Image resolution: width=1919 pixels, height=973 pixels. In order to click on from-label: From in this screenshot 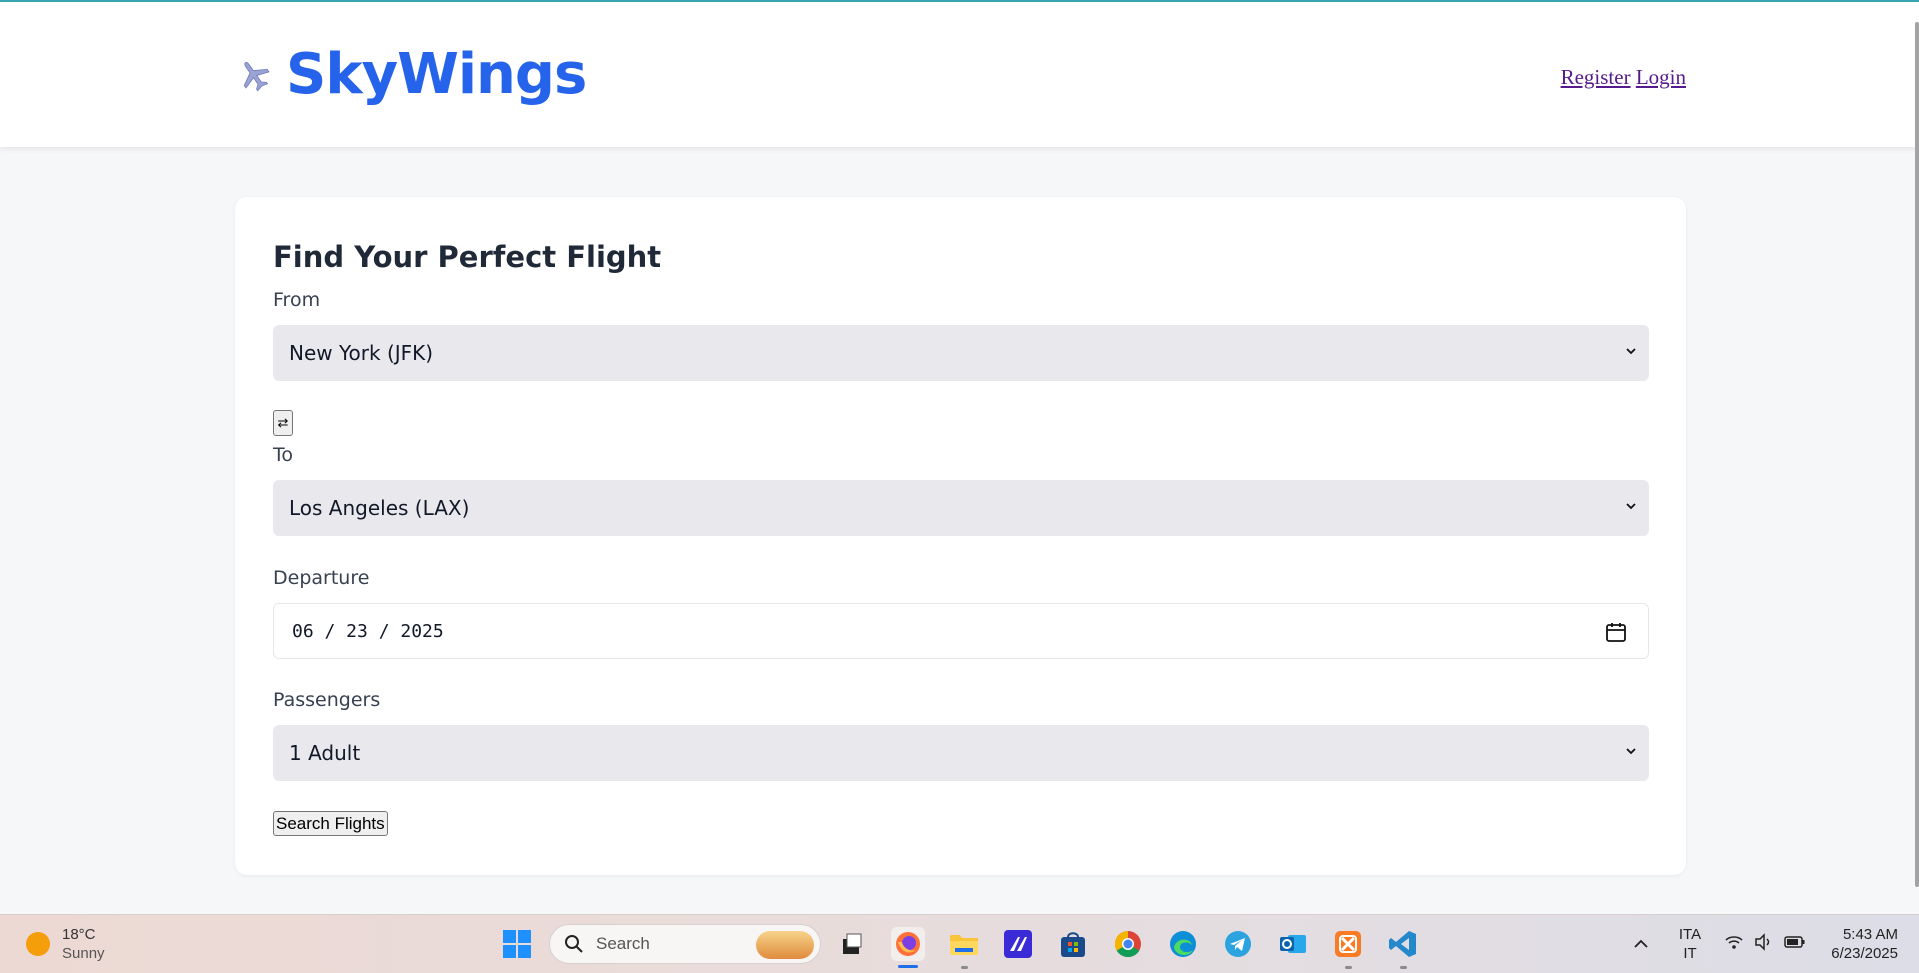, I will do `click(297, 300)`.